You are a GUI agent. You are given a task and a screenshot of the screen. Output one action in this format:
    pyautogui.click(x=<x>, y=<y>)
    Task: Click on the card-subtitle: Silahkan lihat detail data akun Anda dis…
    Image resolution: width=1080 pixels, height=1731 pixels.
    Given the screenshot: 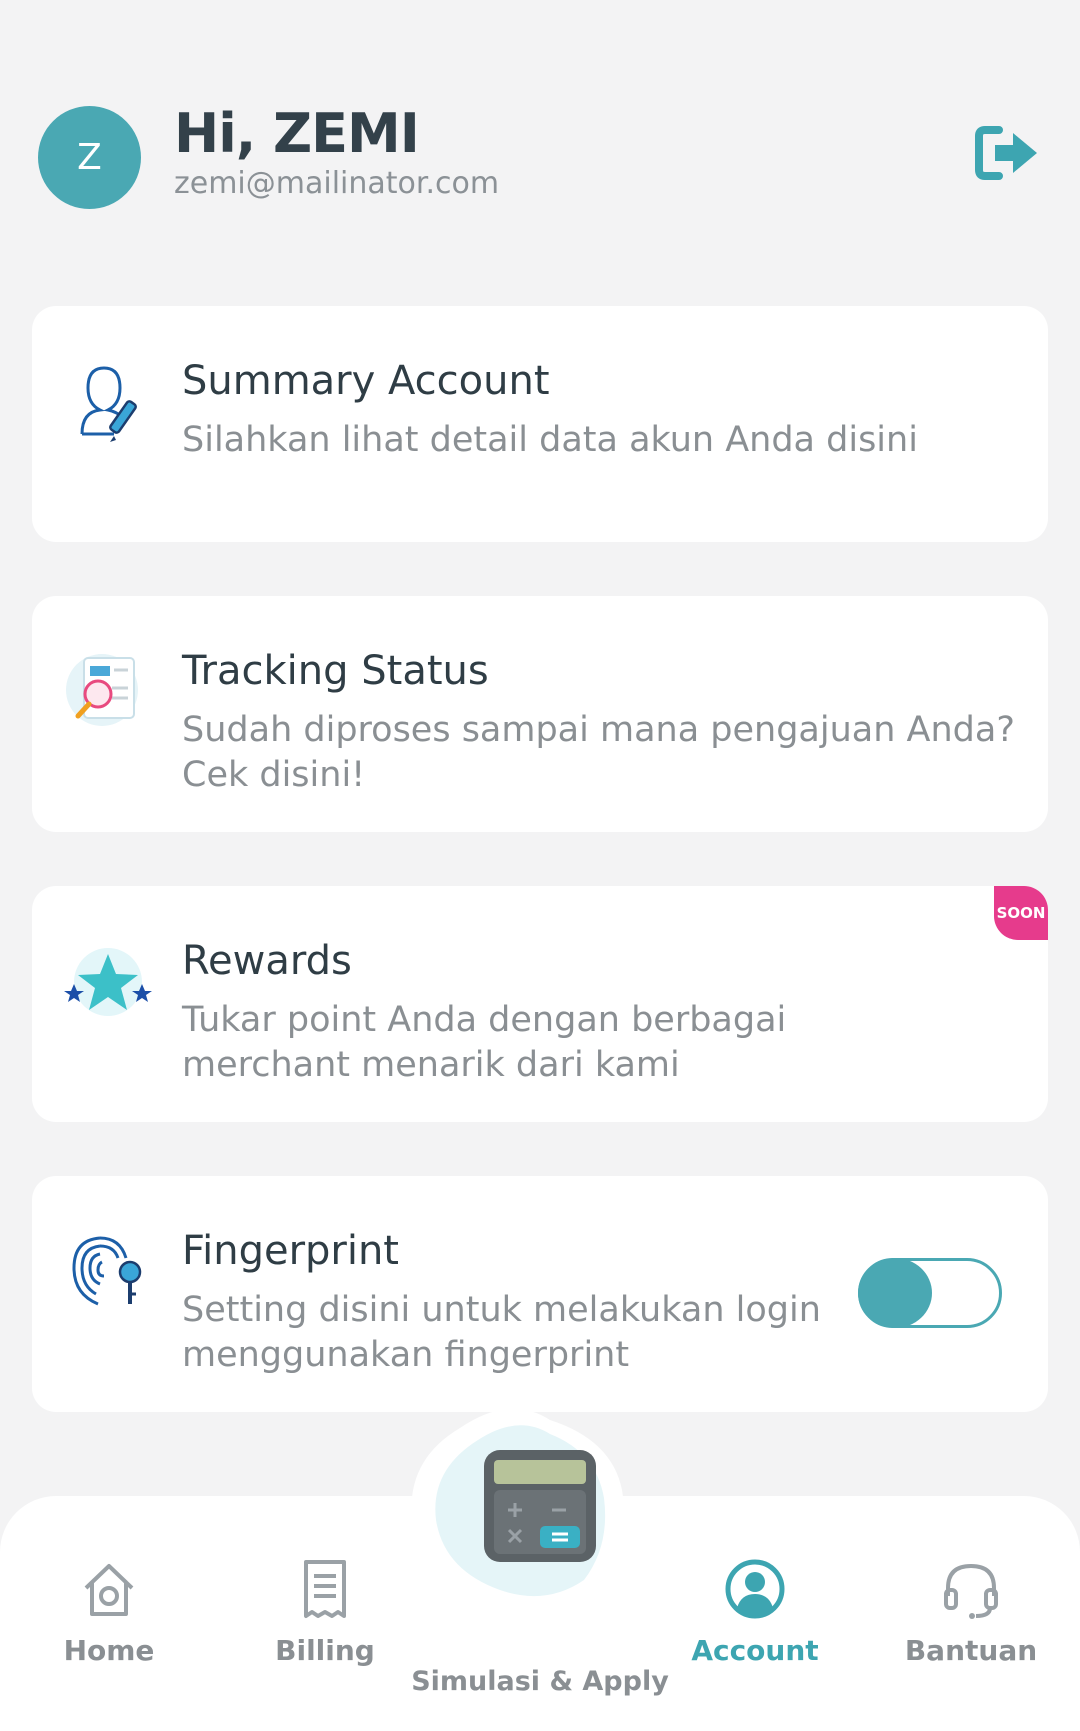 What is the action you would take?
    pyautogui.click(x=550, y=440)
    